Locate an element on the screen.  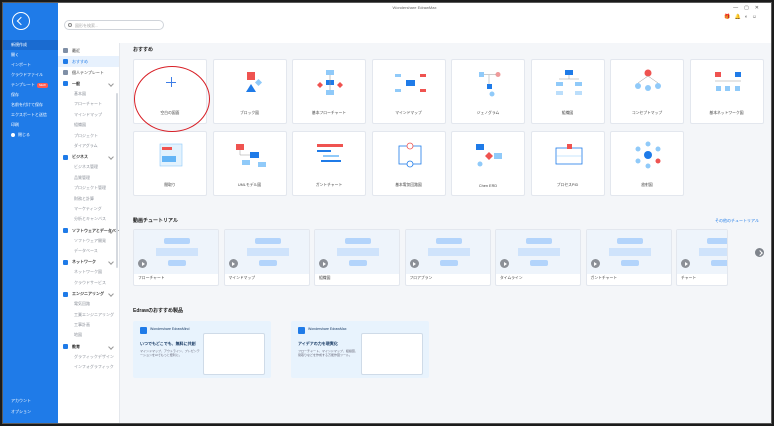
category-item-24: 電気回路 is located at coordinates (88, 304).